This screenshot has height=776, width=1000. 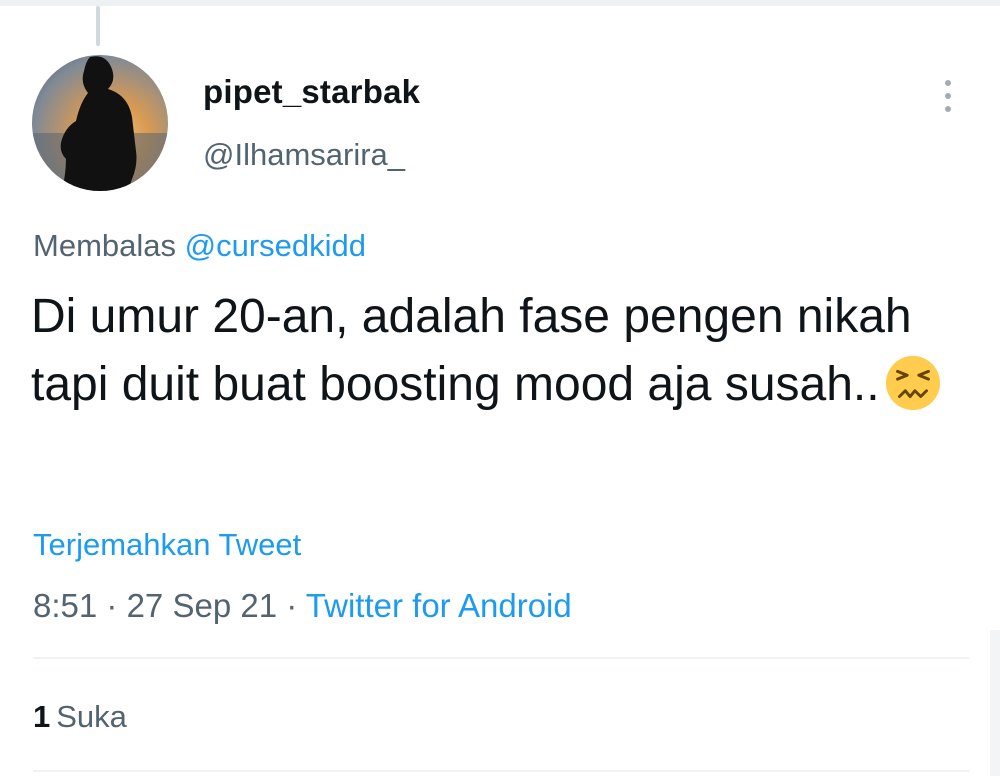 I want to click on stats-divider-top, so click(x=501, y=658).